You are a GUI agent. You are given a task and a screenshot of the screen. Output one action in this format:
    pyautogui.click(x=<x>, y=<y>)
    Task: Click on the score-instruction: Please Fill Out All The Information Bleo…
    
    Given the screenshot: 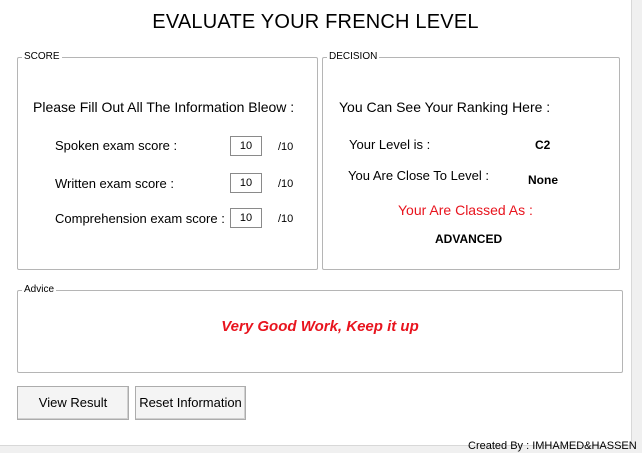 What is the action you would take?
    pyautogui.click(x=164, y=107)
    